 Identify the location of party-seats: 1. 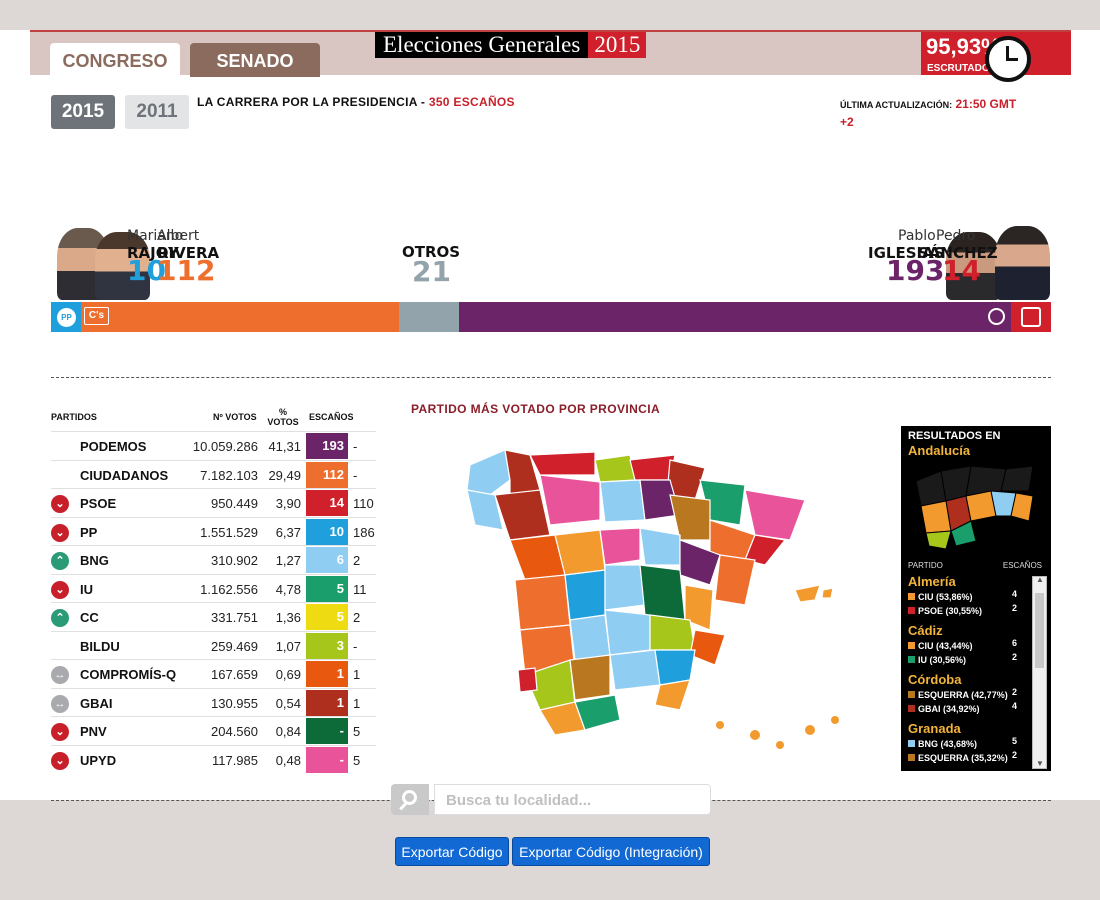
(327, 702).